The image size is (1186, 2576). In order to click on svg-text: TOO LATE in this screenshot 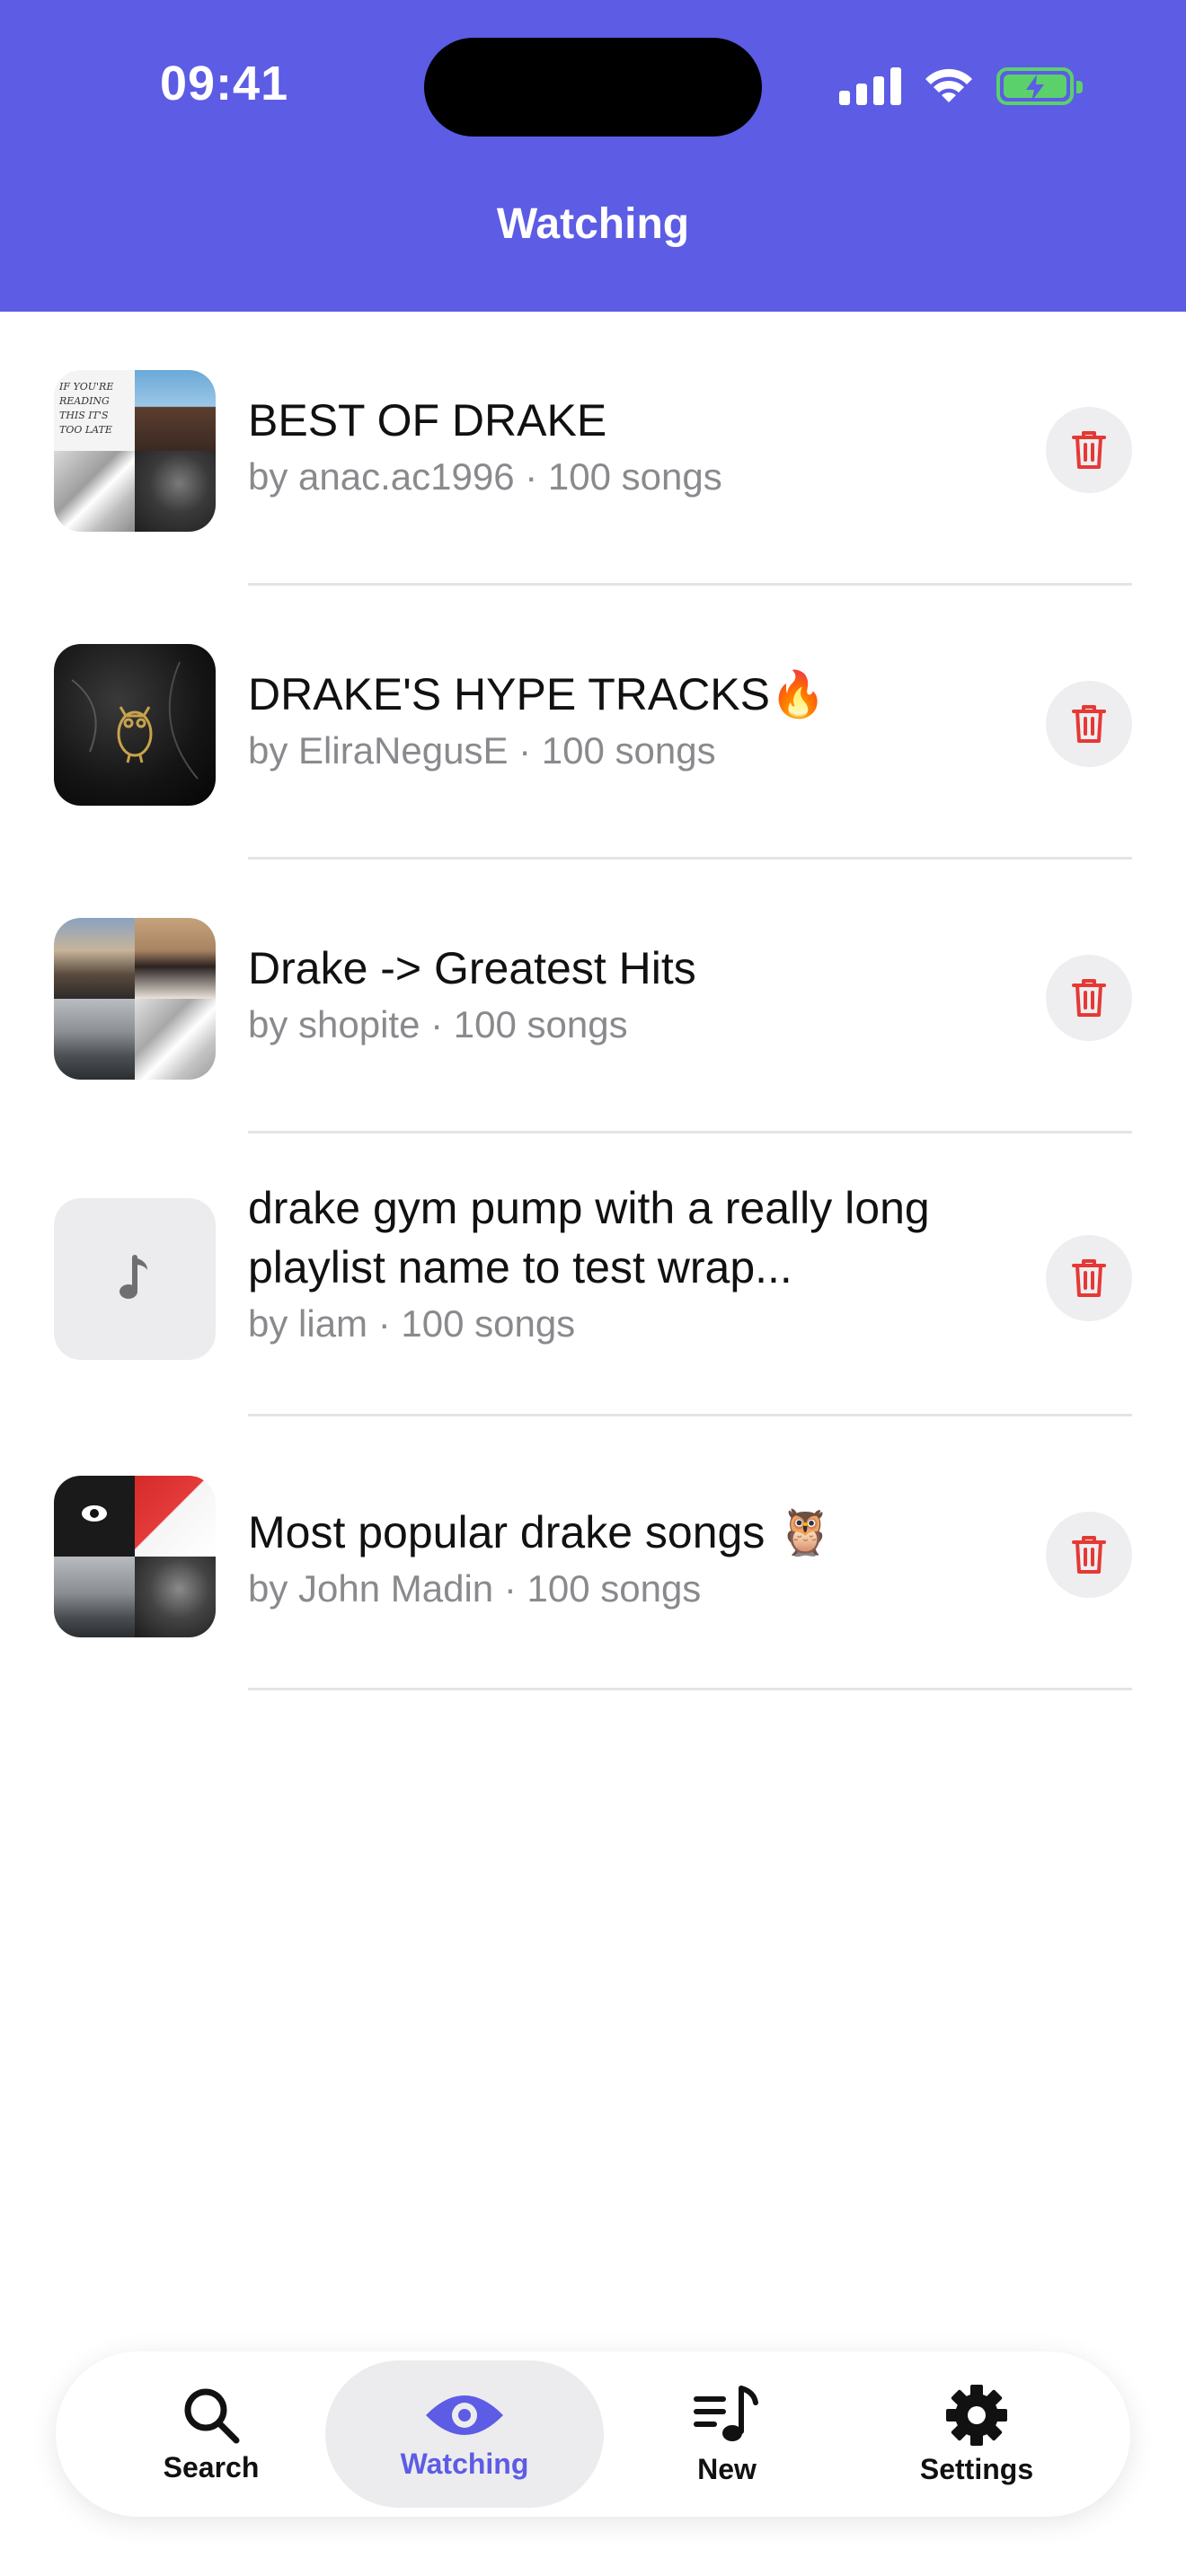, I will do `click(85, 430)`.